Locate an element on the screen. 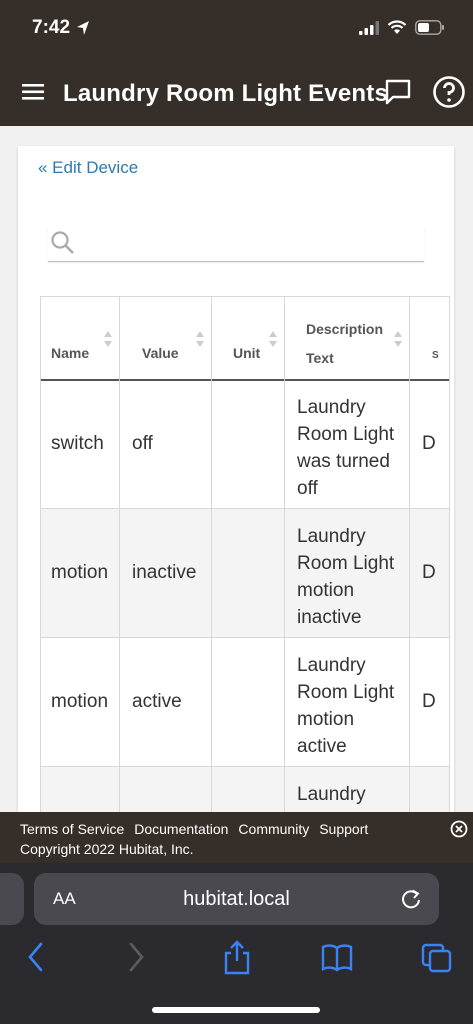 The height and width of the screenshot is (1024, 473). status-time: 7:42 is located at coordinates (51, 27).